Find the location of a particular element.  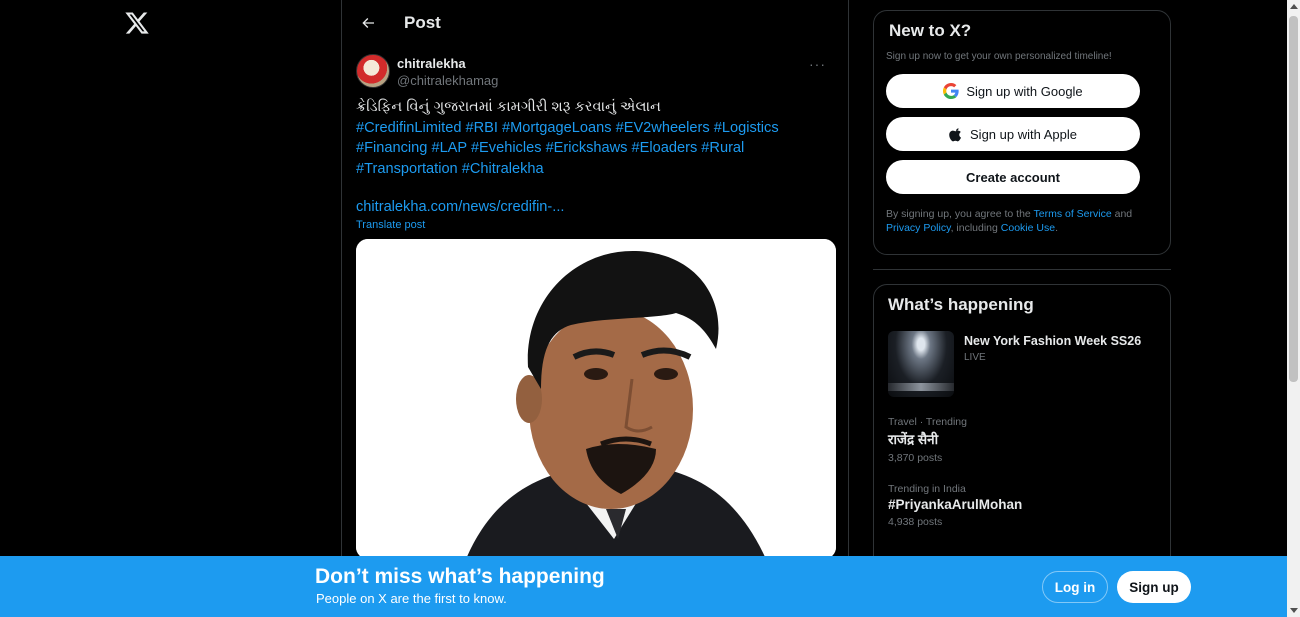

apple-icon is located at coordinates (956, 134).